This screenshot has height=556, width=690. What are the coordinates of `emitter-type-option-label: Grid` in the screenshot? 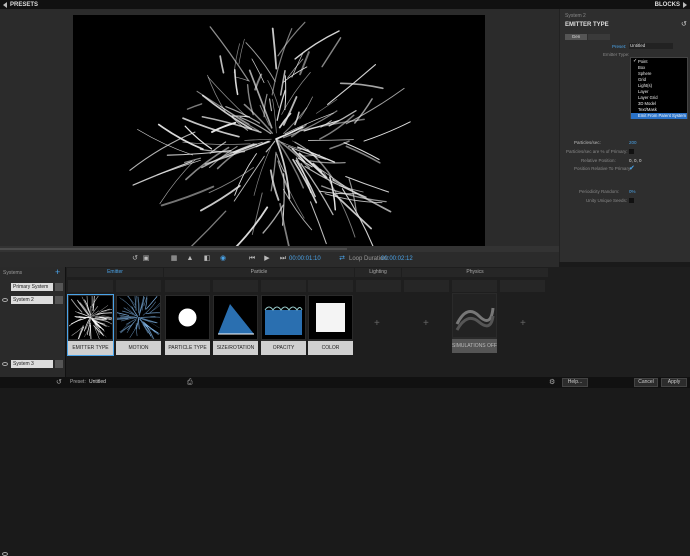 It's located at (642, 79).